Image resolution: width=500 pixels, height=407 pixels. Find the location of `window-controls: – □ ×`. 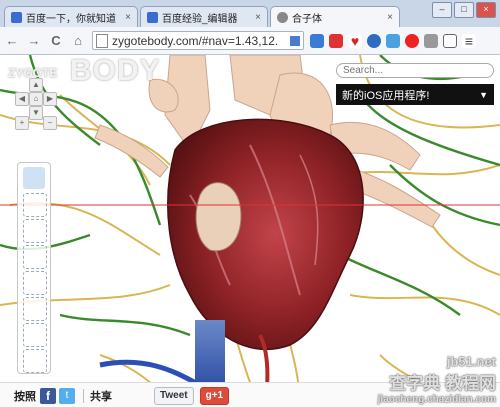

window-controls: – □ × is located at coordinates (464, 10).